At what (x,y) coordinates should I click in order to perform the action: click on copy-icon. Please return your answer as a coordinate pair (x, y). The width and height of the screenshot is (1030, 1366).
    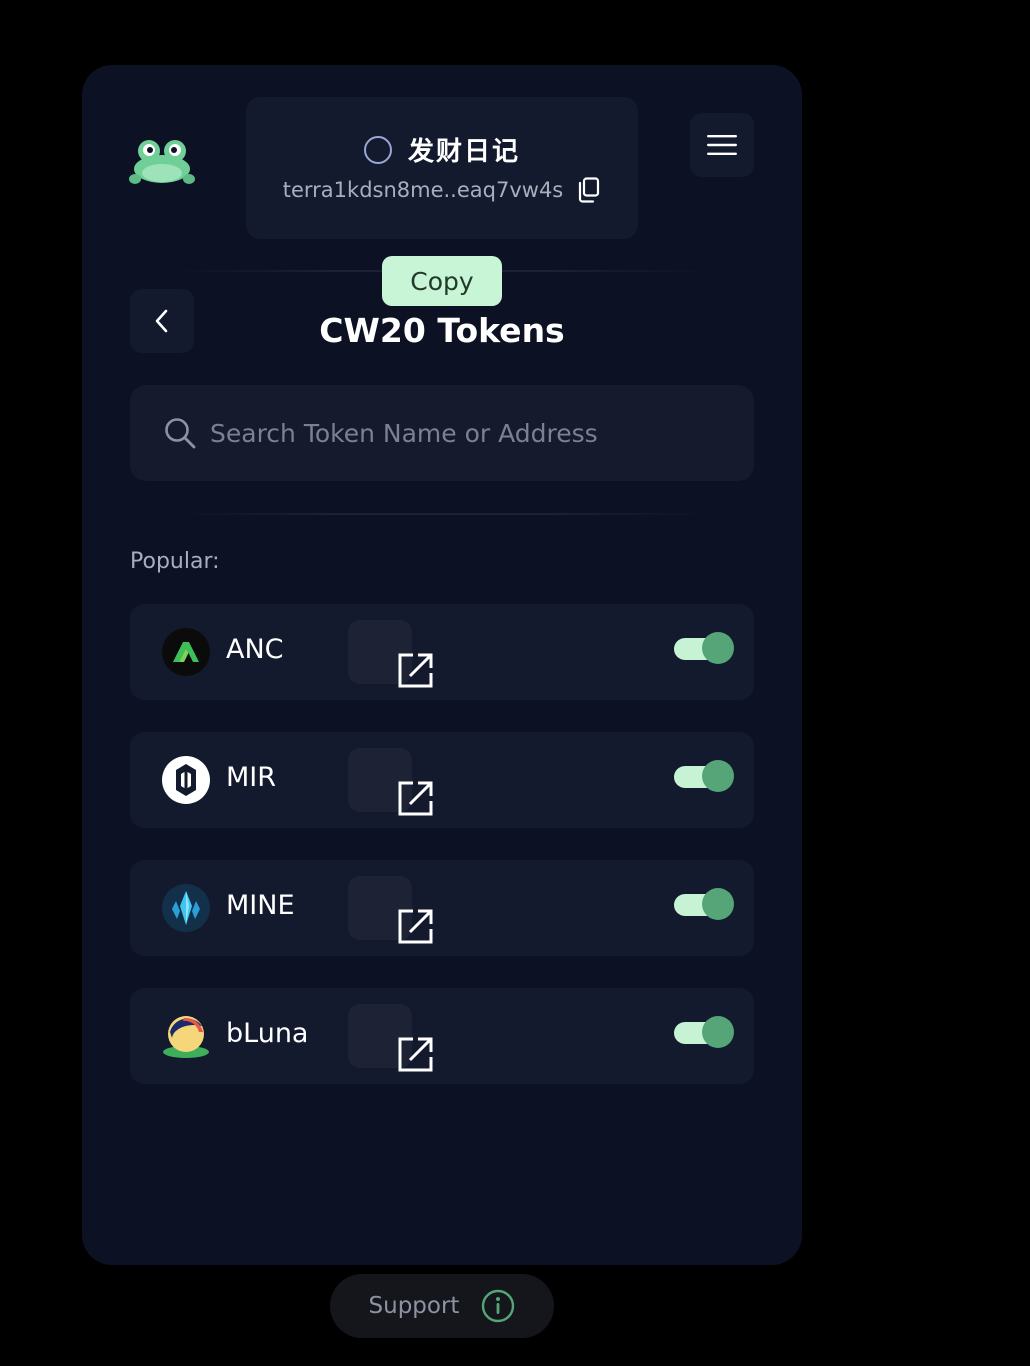
    Looking at the image, I should click on (589, 190).